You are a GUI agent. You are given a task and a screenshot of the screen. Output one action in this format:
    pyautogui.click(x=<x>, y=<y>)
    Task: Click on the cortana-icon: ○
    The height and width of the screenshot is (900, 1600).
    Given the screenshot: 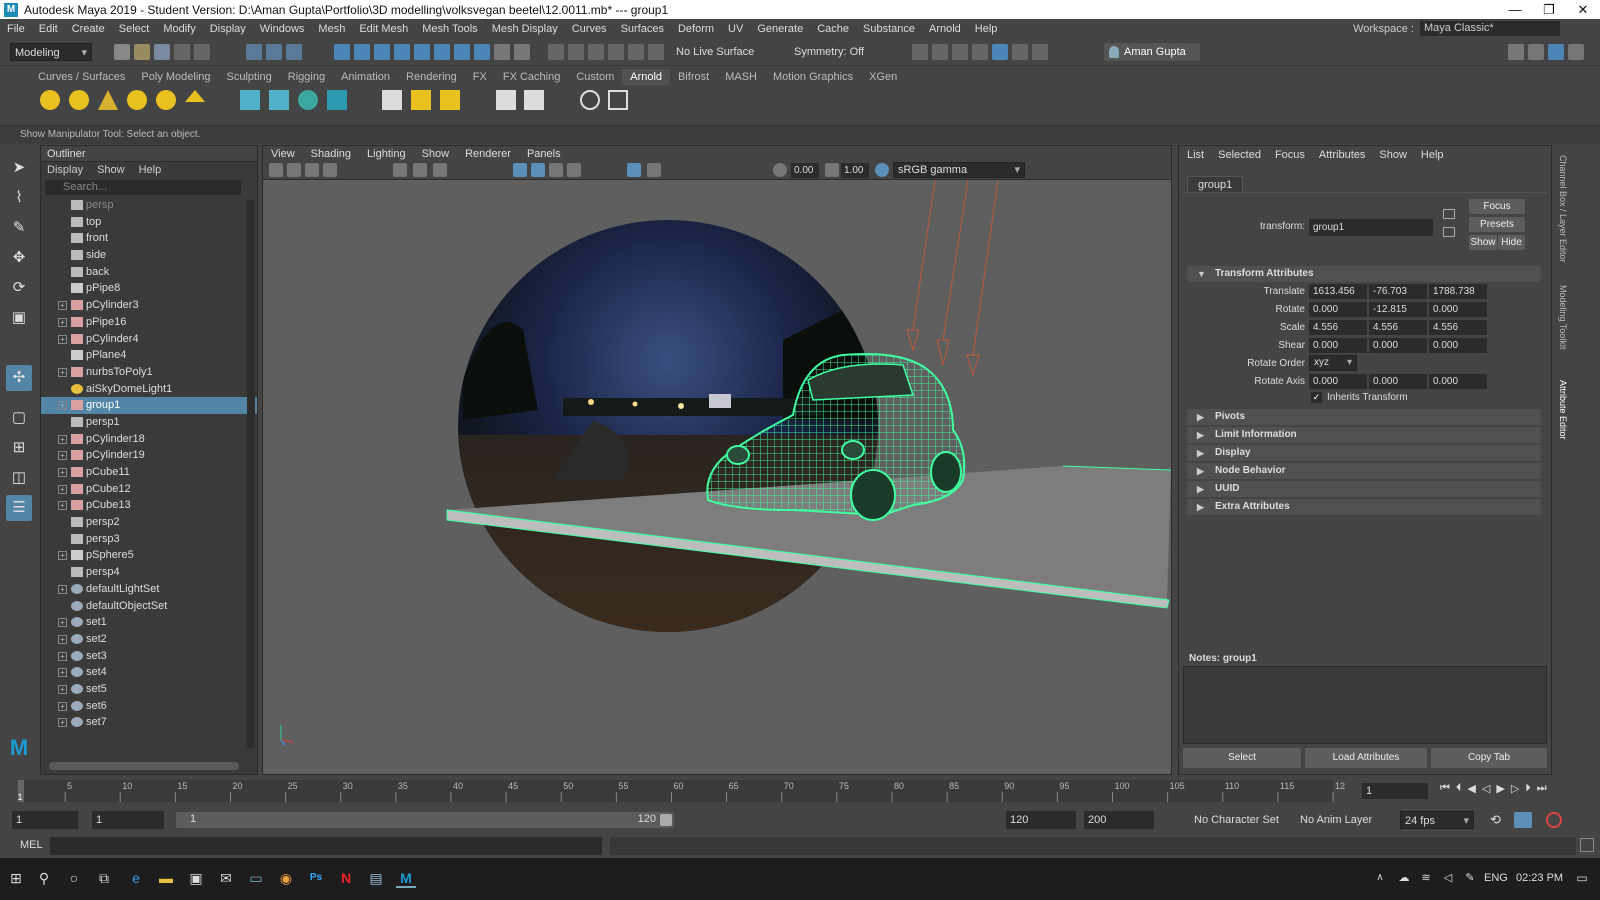 What is the action you would take?
    pyautogui.click(x=74, y=878)
    